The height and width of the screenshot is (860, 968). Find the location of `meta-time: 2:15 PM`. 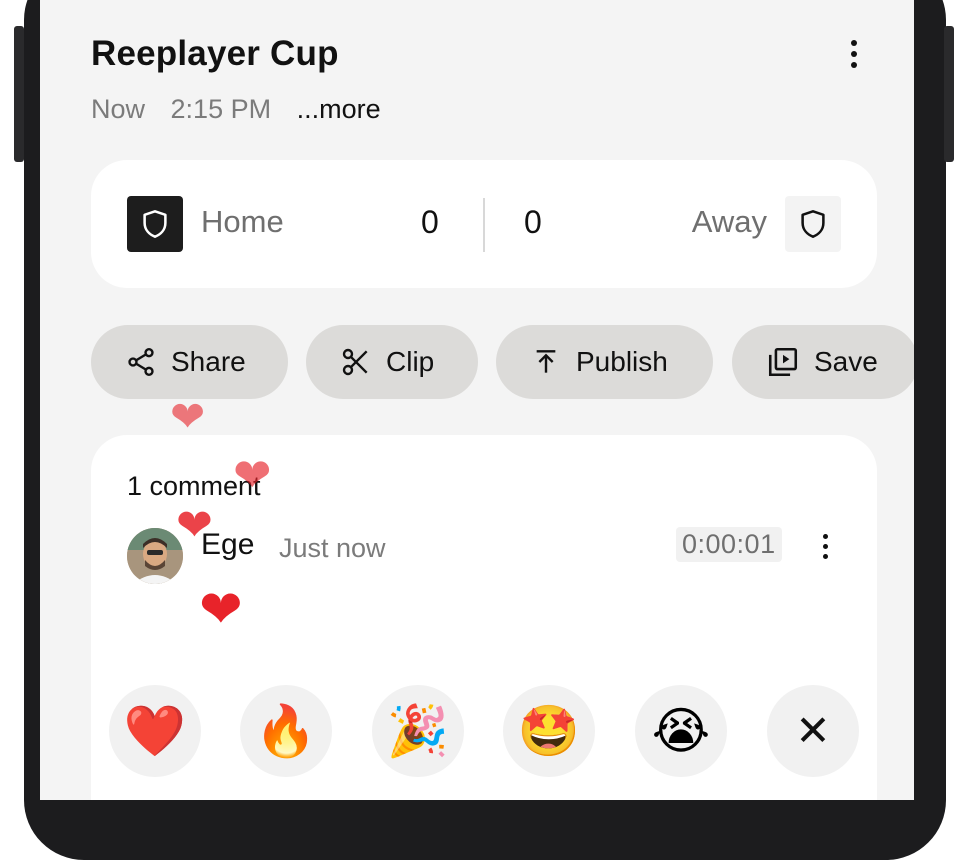

meta-time: 2:15 PM is located at coordinates (221, 109).